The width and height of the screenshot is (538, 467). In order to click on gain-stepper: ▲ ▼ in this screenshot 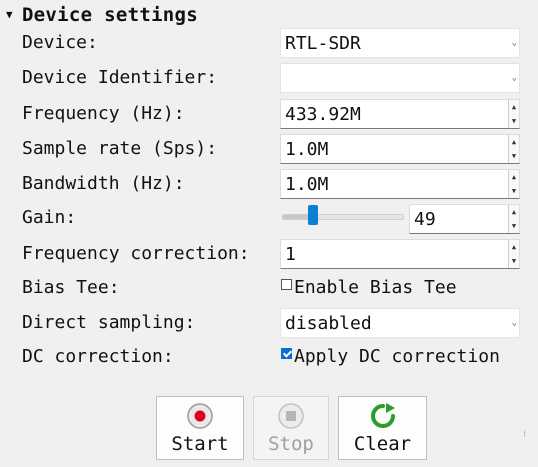, I will do `click(513, 219)`.